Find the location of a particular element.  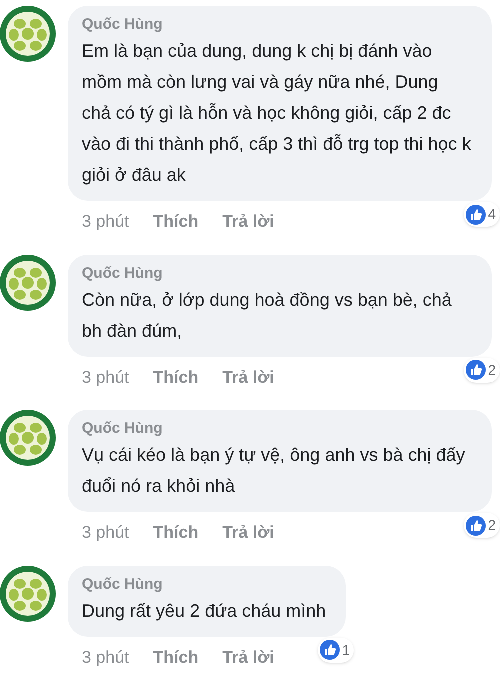

reaction-badge: 4 is located at coordinates (482, 214).